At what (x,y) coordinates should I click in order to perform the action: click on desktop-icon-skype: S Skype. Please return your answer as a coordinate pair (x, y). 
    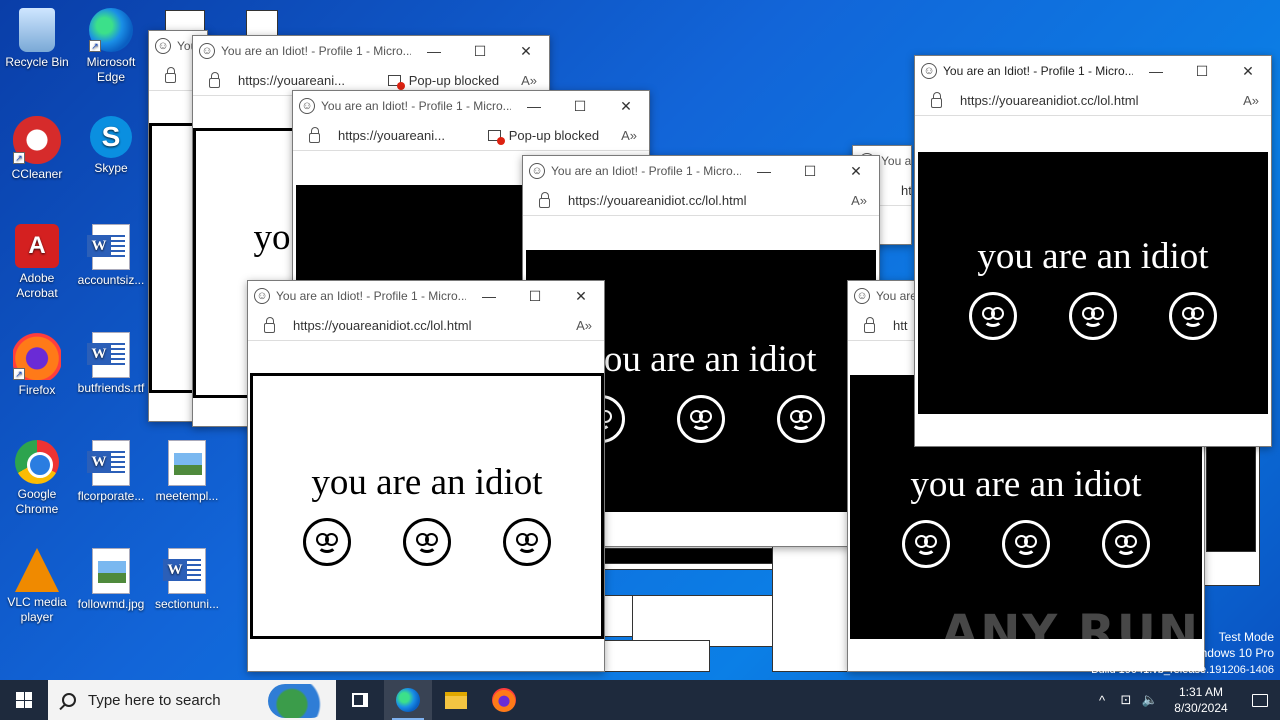
    Looking at the image, I should click on (111, 146).